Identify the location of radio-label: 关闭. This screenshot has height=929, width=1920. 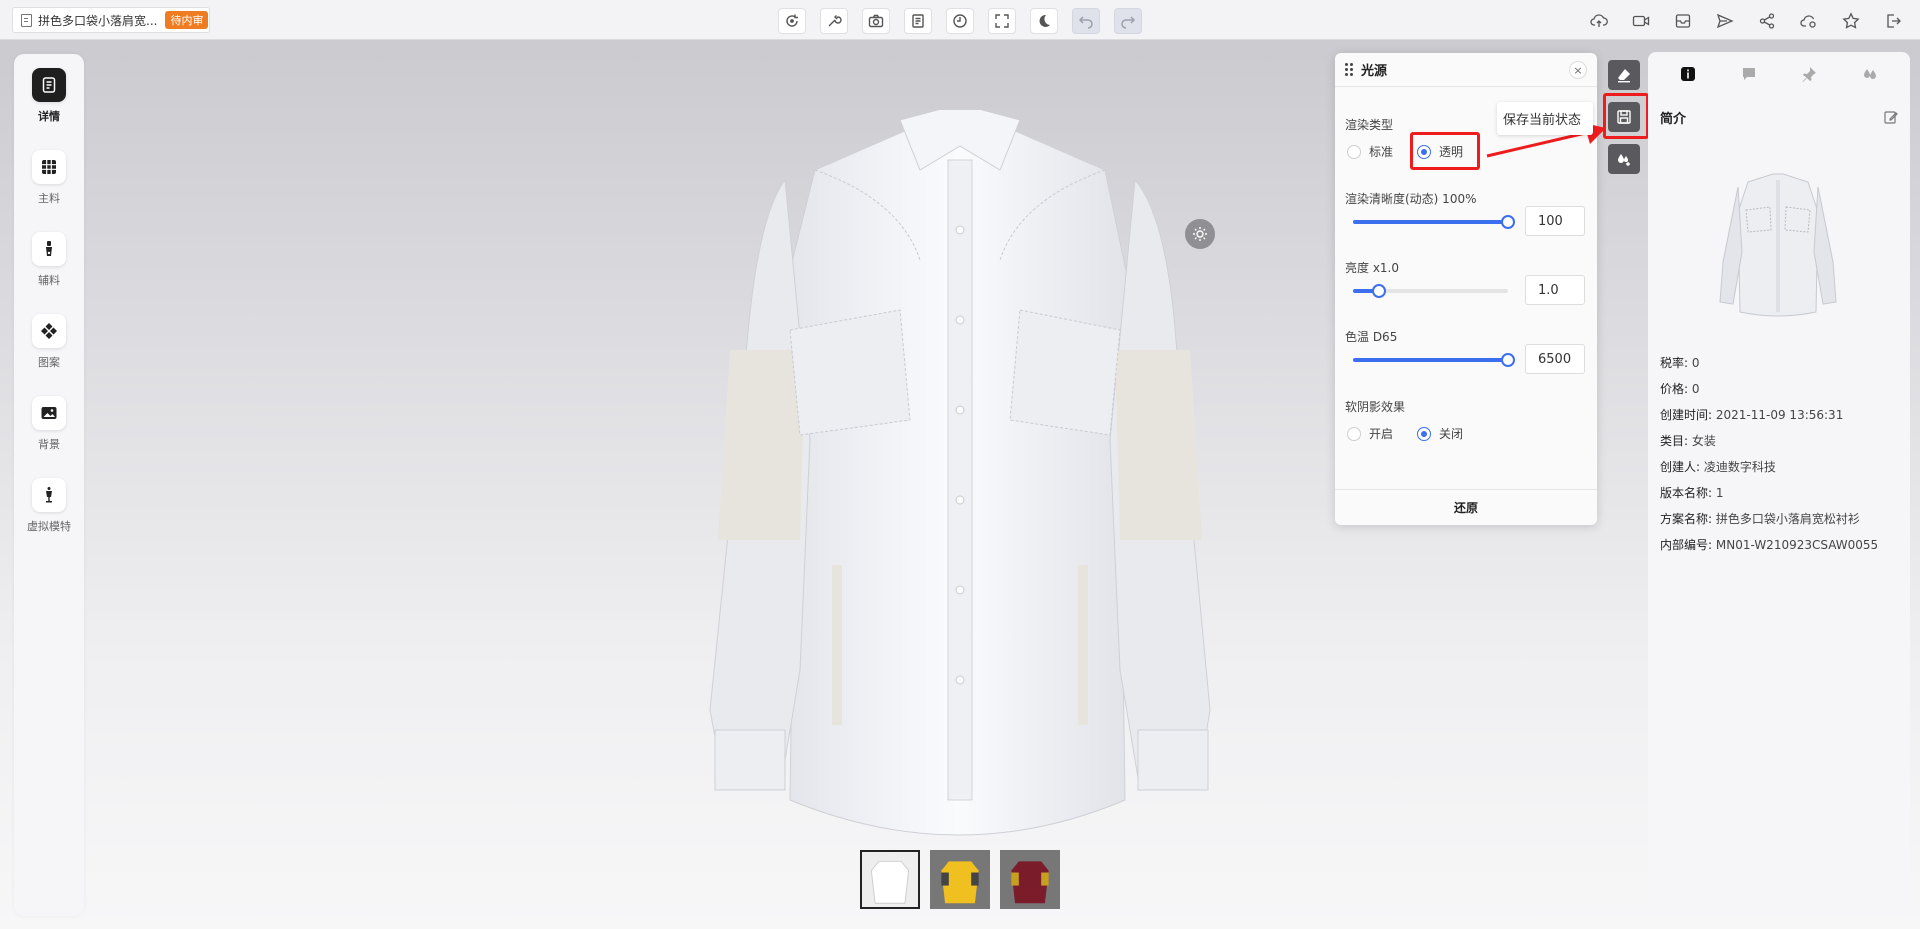
(1451, 434).